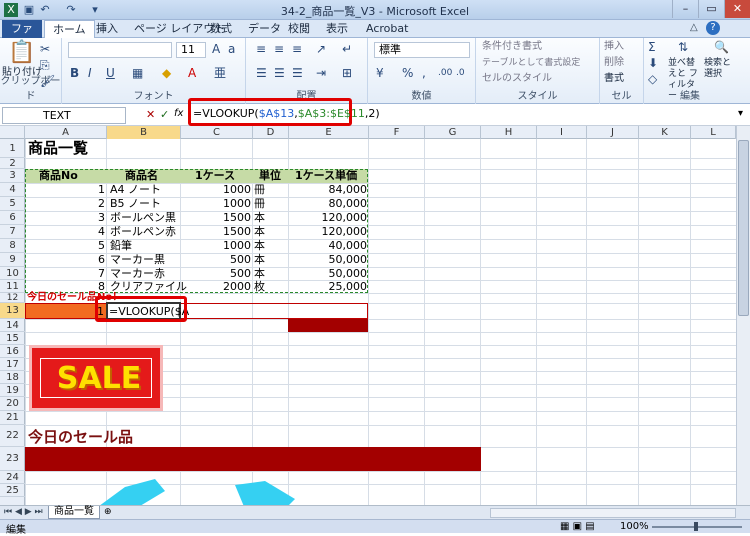 This screenshot has width=750, height=536. Describe the element at coordinates (12, 459) in the screenshot. I see `row-header: 23` at that location.